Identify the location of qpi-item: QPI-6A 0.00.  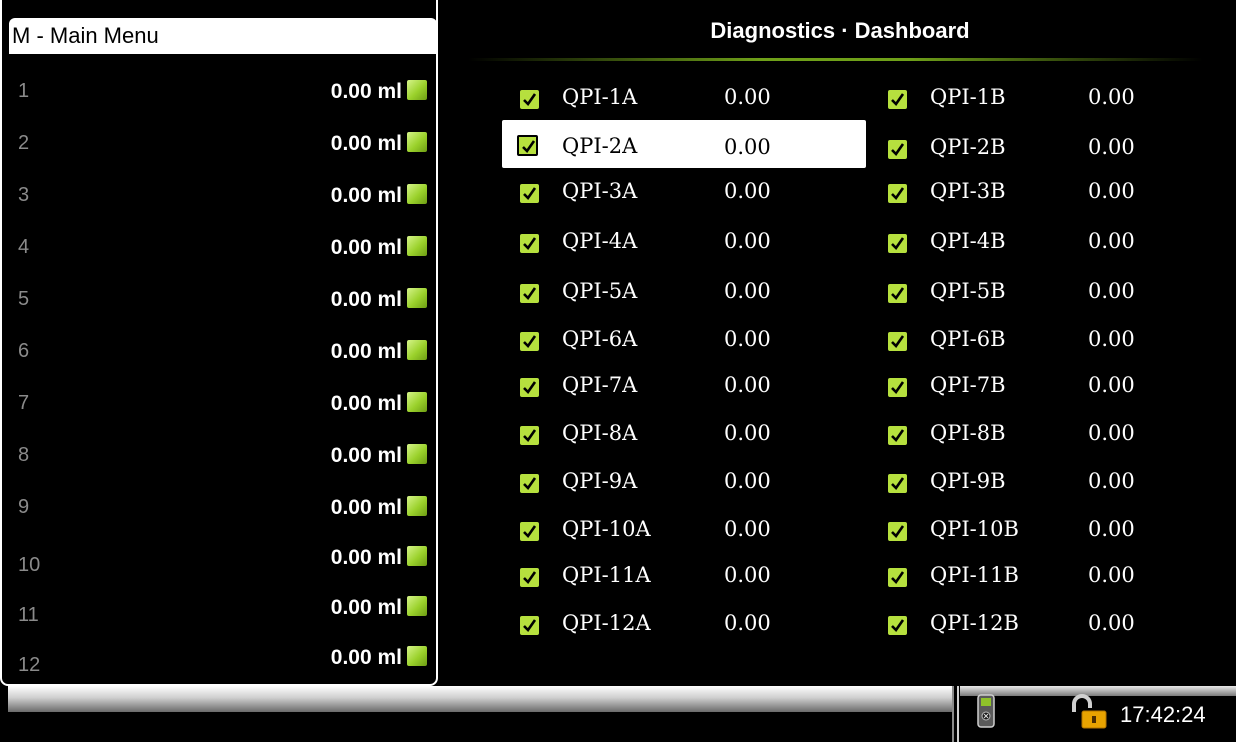
(684, 340).